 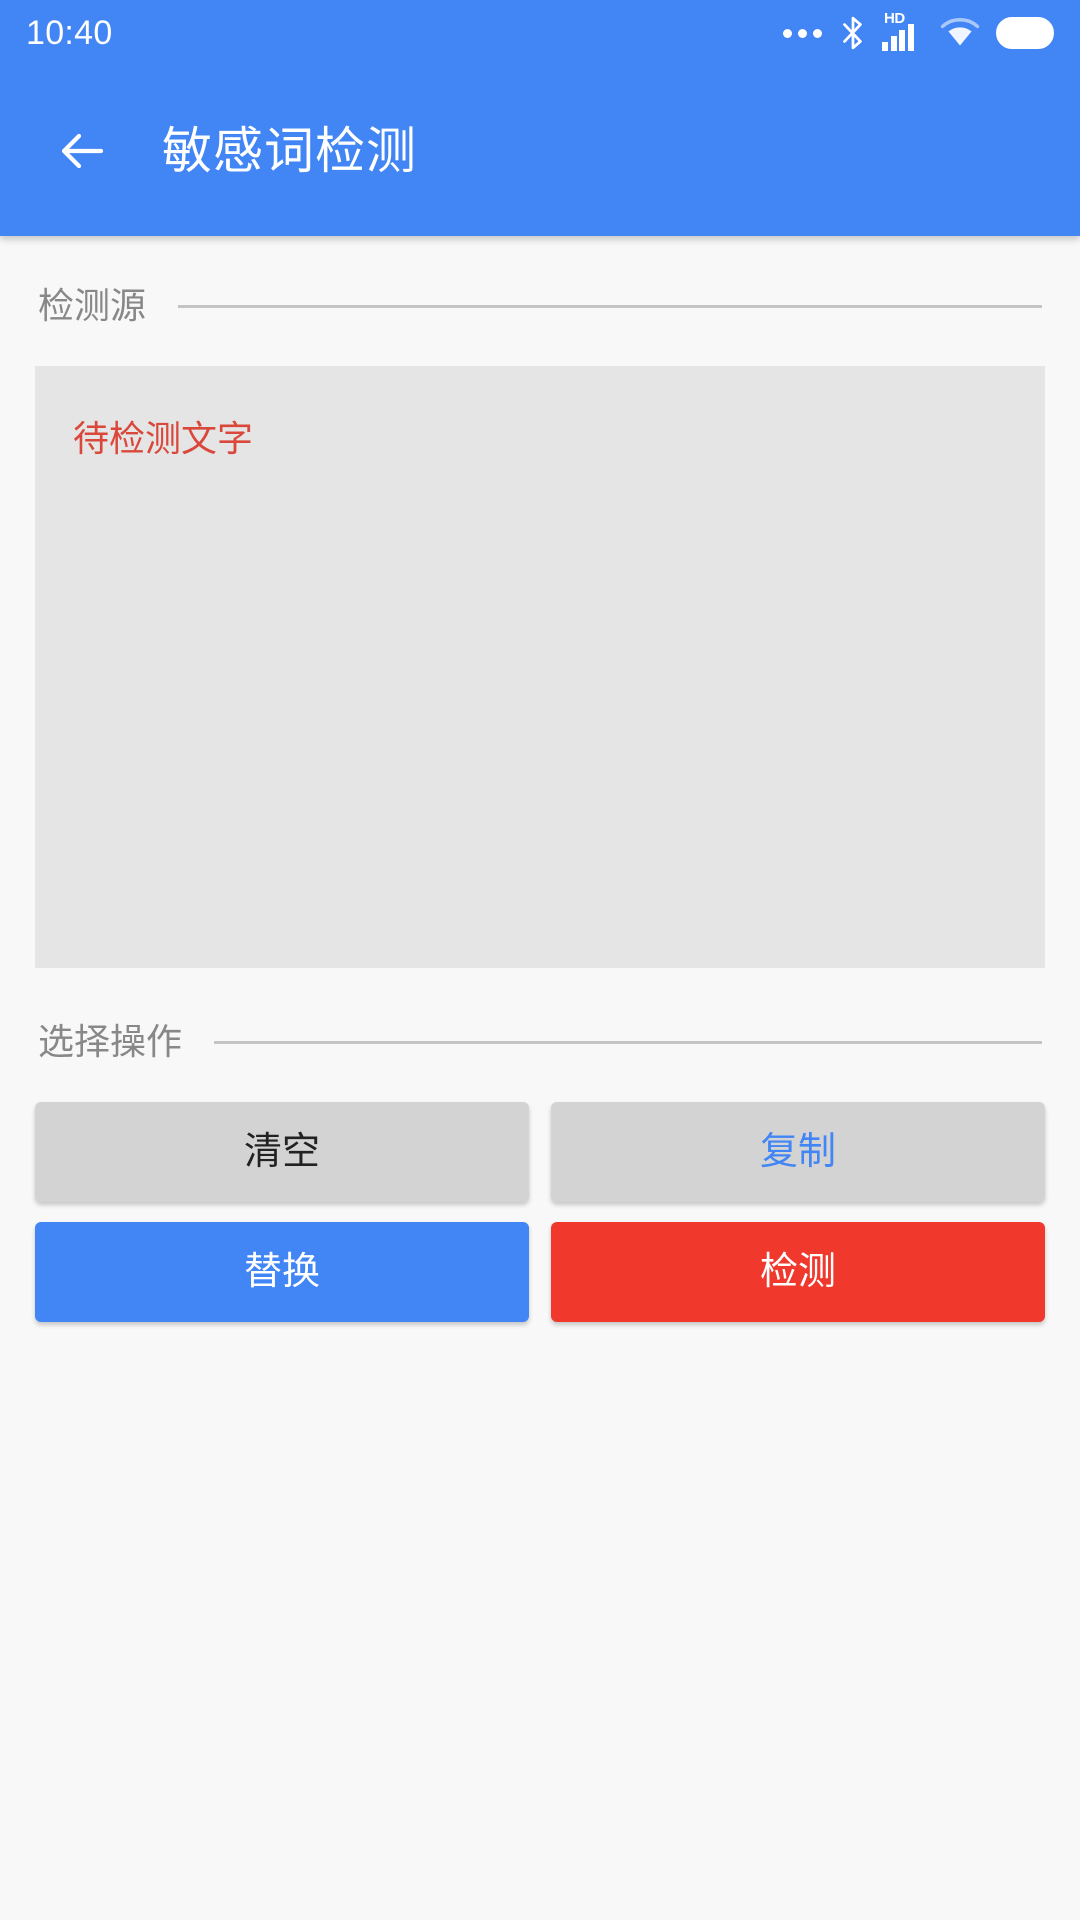 I want to click on copy-button: 复制, so click(x=798, y=1152).